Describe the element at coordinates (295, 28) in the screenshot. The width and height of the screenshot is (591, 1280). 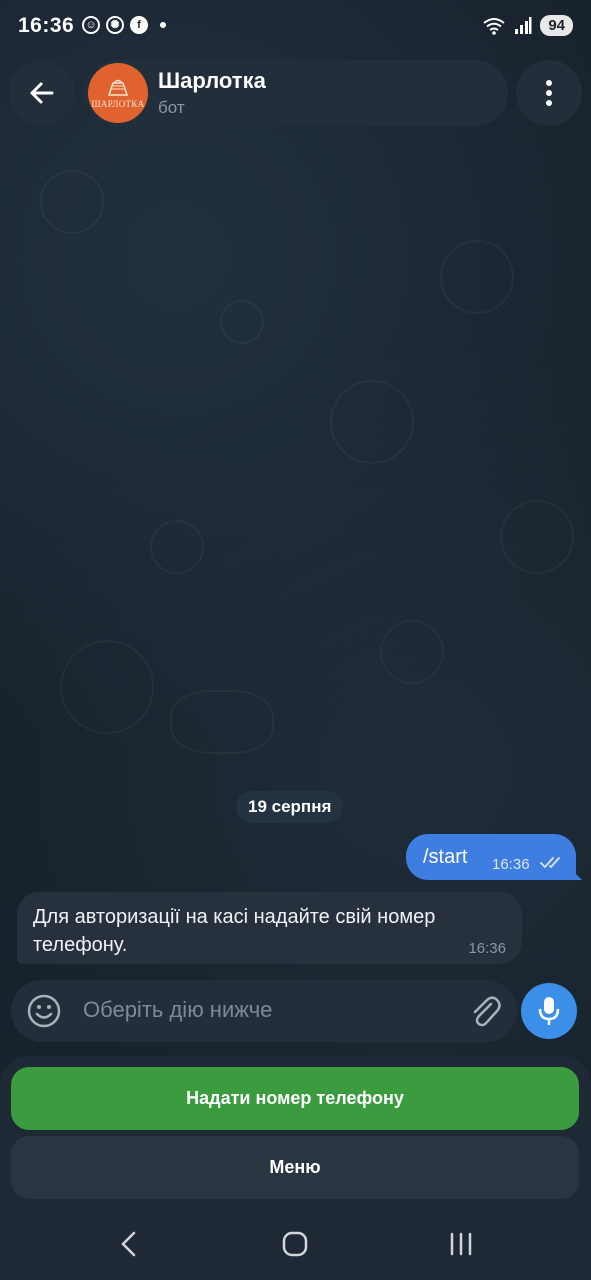
I see `status-bar: 16:36 ☺ ✺ f 94` at that location.